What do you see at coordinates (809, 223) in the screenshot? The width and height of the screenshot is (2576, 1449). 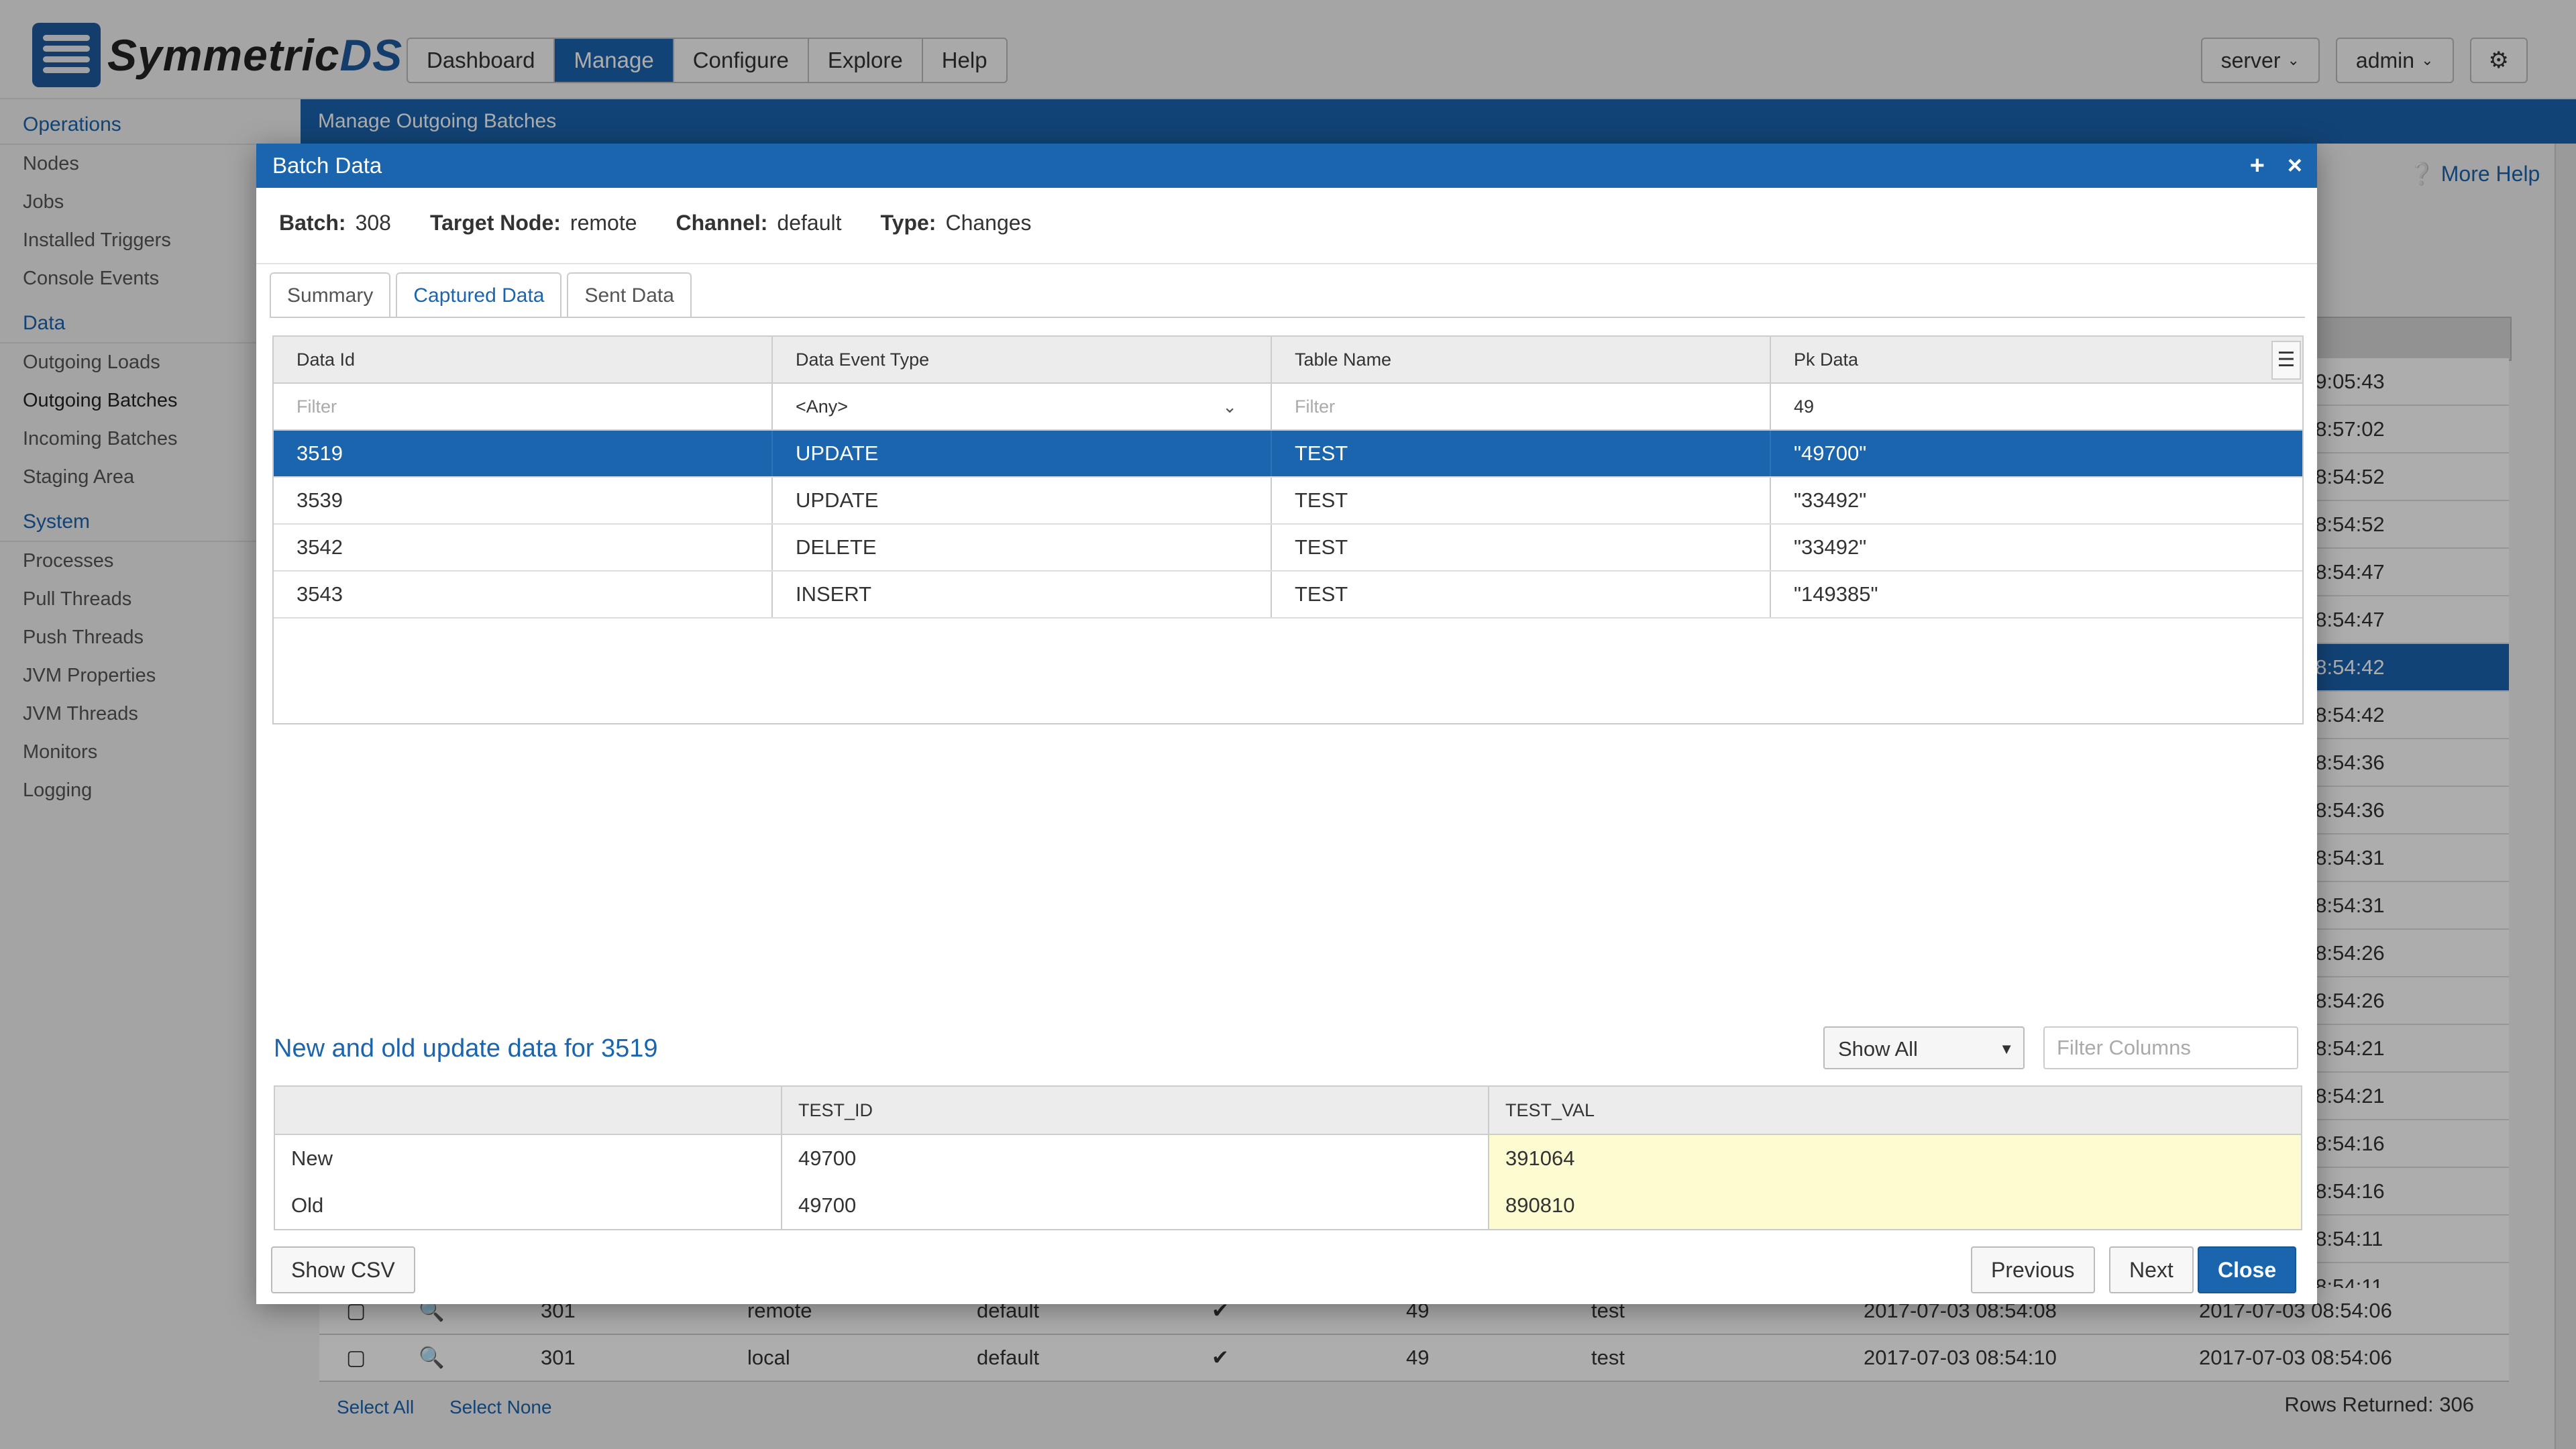 I see `channel-value: default` at bounding box center [809, 223].